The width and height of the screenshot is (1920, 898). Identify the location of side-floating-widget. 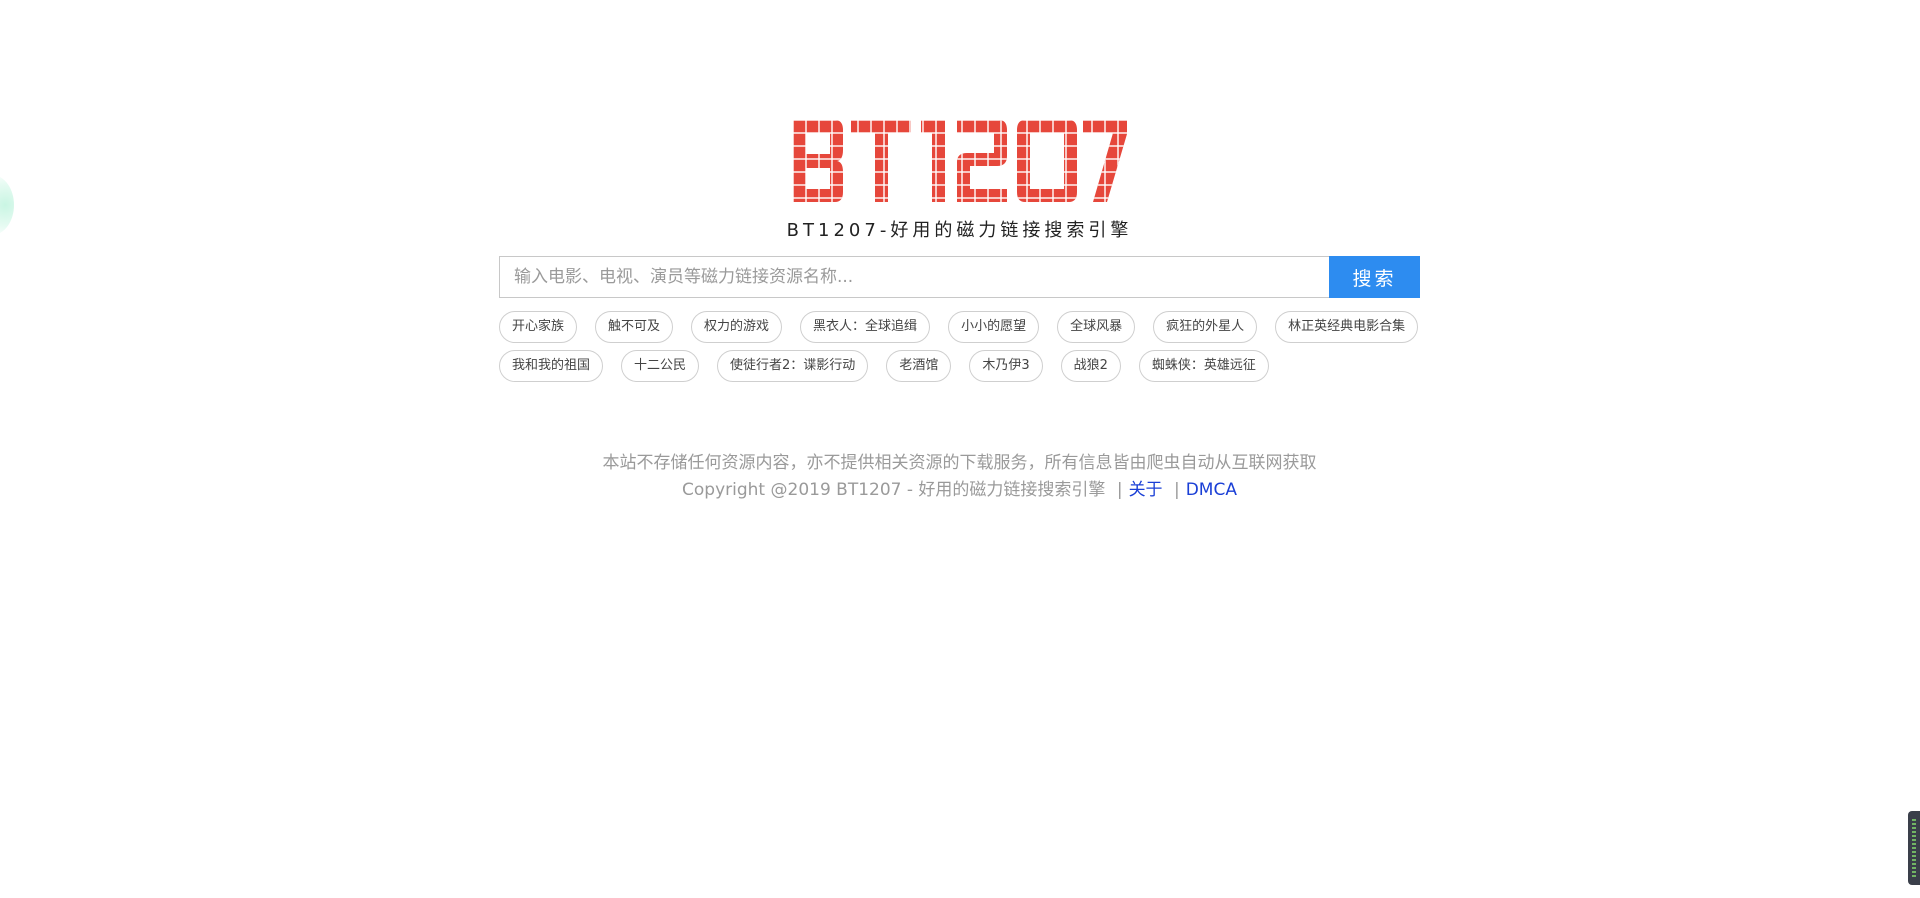
(7, 205).